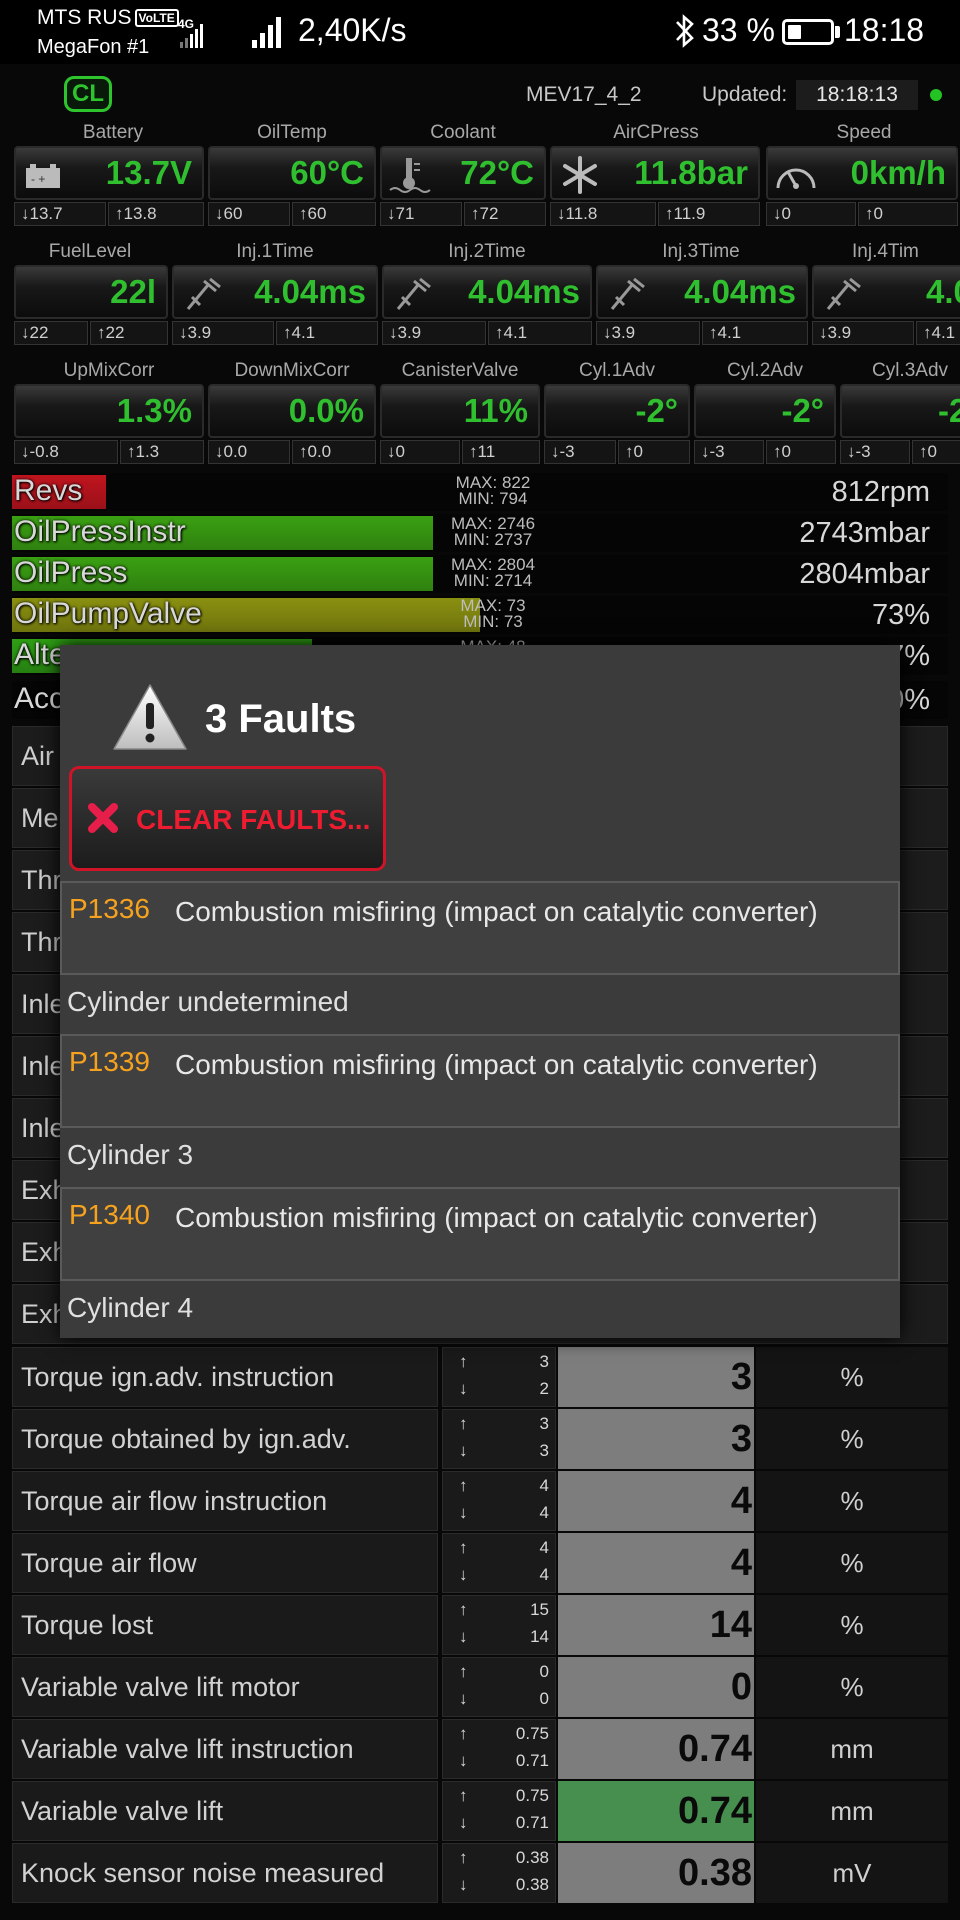 The height and width of the screenshot is (1920, 960). What do you see at coordinates (109, 1061) in the screenshot?
I see `fault-code: P1339` at bounding box center [109, 1061].